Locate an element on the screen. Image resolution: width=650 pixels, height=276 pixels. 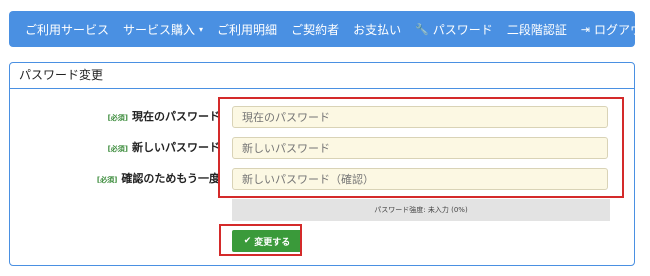
new-password-label: [必須] 新しいパスワード is located at coordinates (120, 147).